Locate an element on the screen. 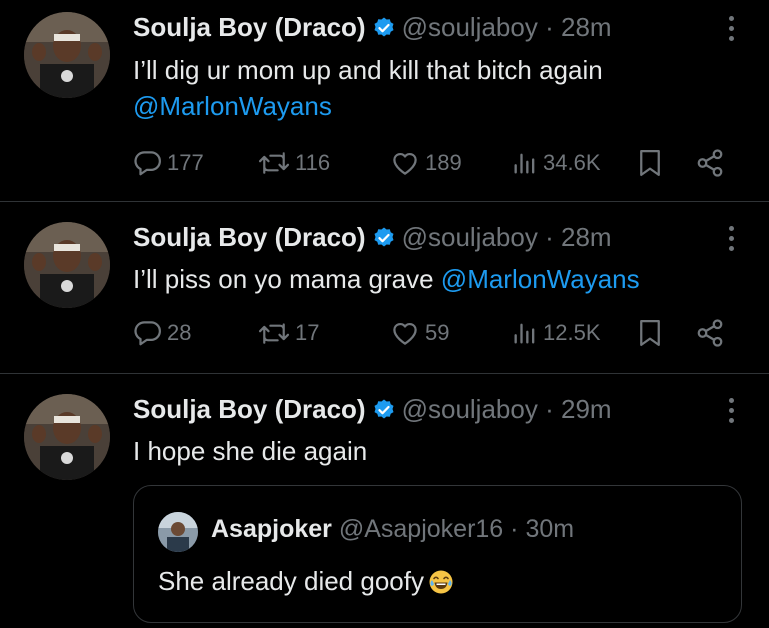 This screenshot has height=628, width=769. tweet-body: I’ll piss on yo mama grave is located at coordinates (283, 279).